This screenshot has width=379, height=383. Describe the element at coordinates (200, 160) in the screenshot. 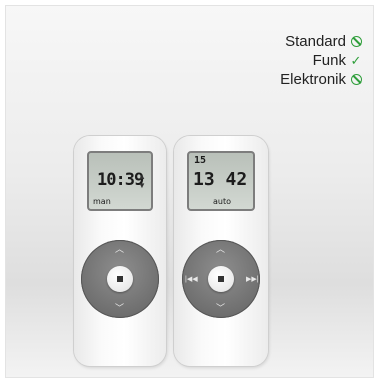

I see `lcd-day: 15` at that location.